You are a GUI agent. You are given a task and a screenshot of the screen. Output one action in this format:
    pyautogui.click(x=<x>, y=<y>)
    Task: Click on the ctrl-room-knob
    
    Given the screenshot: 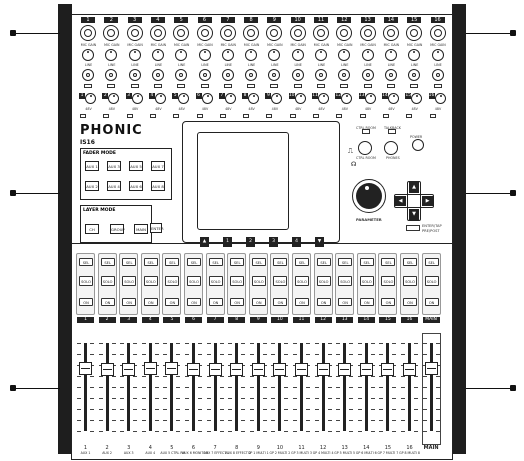 What is the action you would take?
    pyautogui.click(x=365, y=148)
    